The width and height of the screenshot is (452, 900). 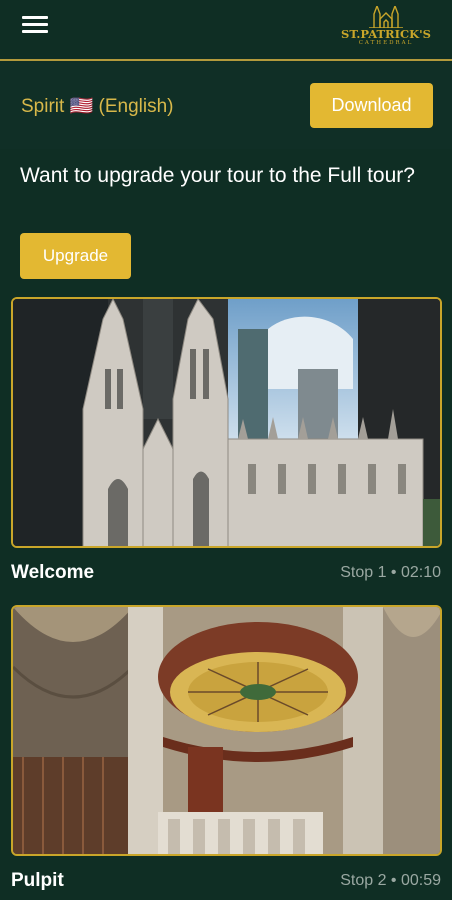 I want to click on upgrade-button: Upgrade, so click(x=75, y=256).